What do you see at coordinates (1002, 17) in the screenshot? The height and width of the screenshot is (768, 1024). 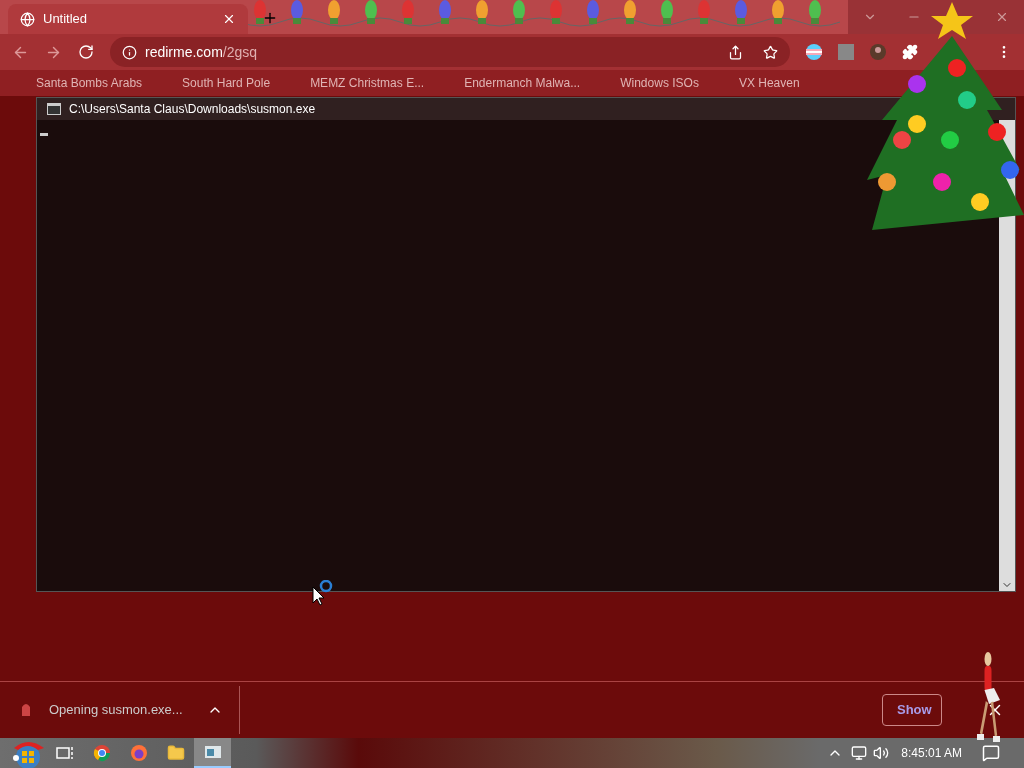 I see `close-window-icon` at bounding box center [1002, 17].